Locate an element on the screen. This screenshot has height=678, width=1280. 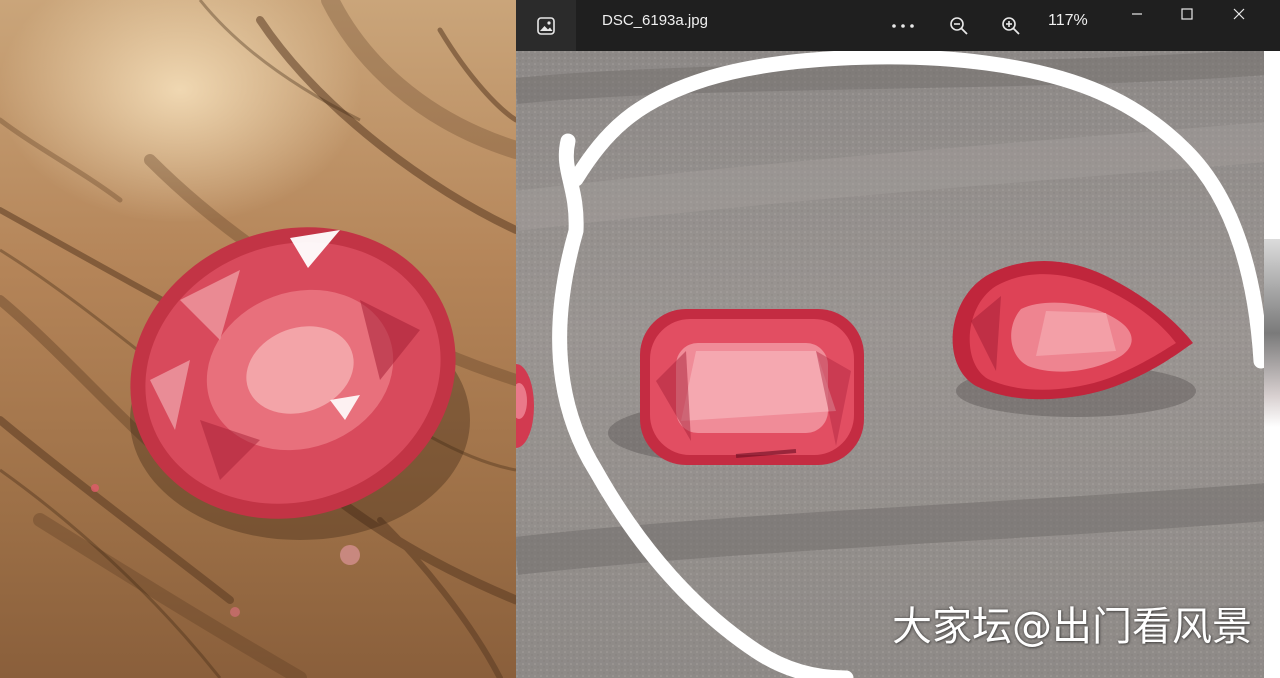
title-bar: DSC_6193a.jpg 117% is located at coordinates (898, 25).